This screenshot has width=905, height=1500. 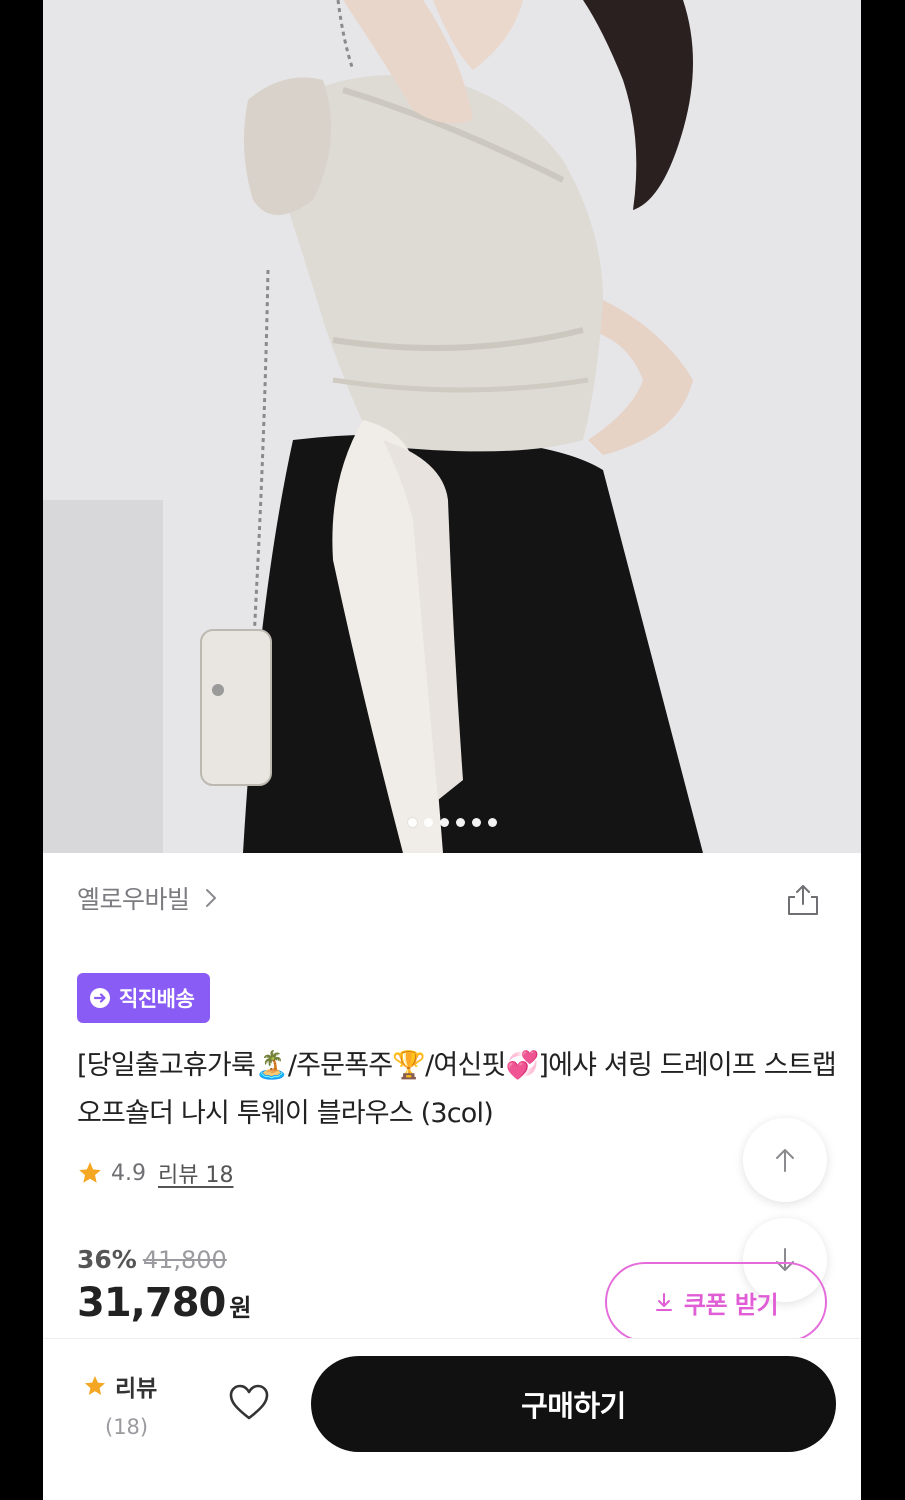 What do you see at coordinates (195, 1173) in the screenshot?
I see `review-link: 리뷰 18` at bounding box center [195, 1173].